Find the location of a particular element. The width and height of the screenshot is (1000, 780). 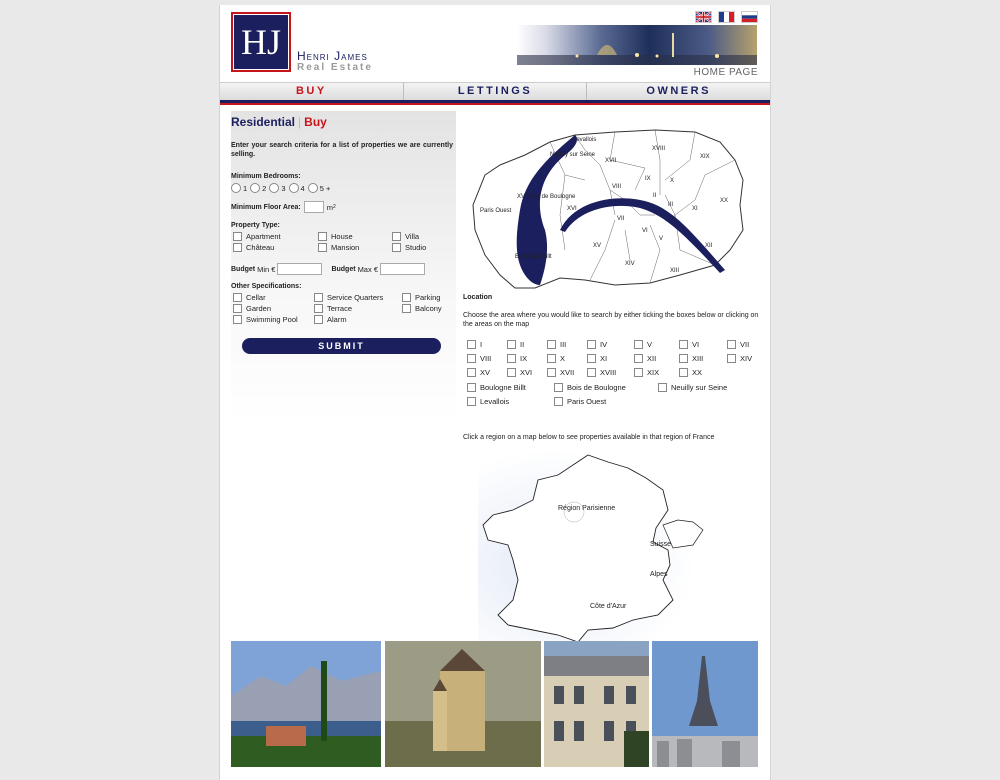

spec-cellar: Cellar is located at coordinates (249, 297).